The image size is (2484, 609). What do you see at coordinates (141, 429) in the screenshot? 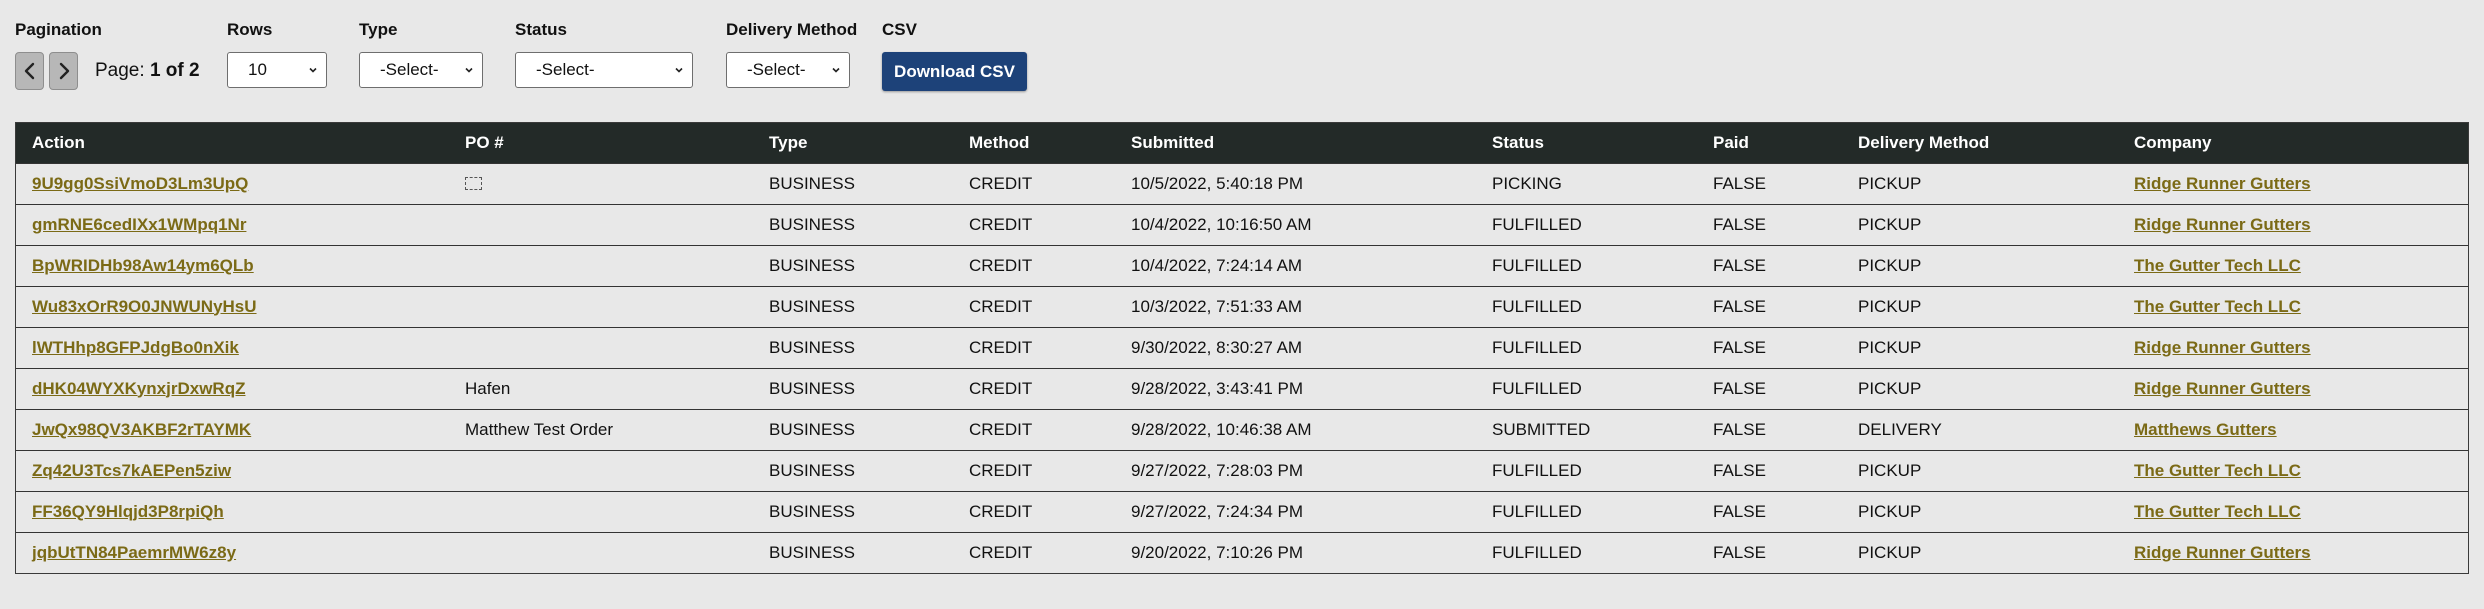
I see `order-id-link: JwQx98QV3AKBF2rTAYMK` at bounding box center [141, 429].